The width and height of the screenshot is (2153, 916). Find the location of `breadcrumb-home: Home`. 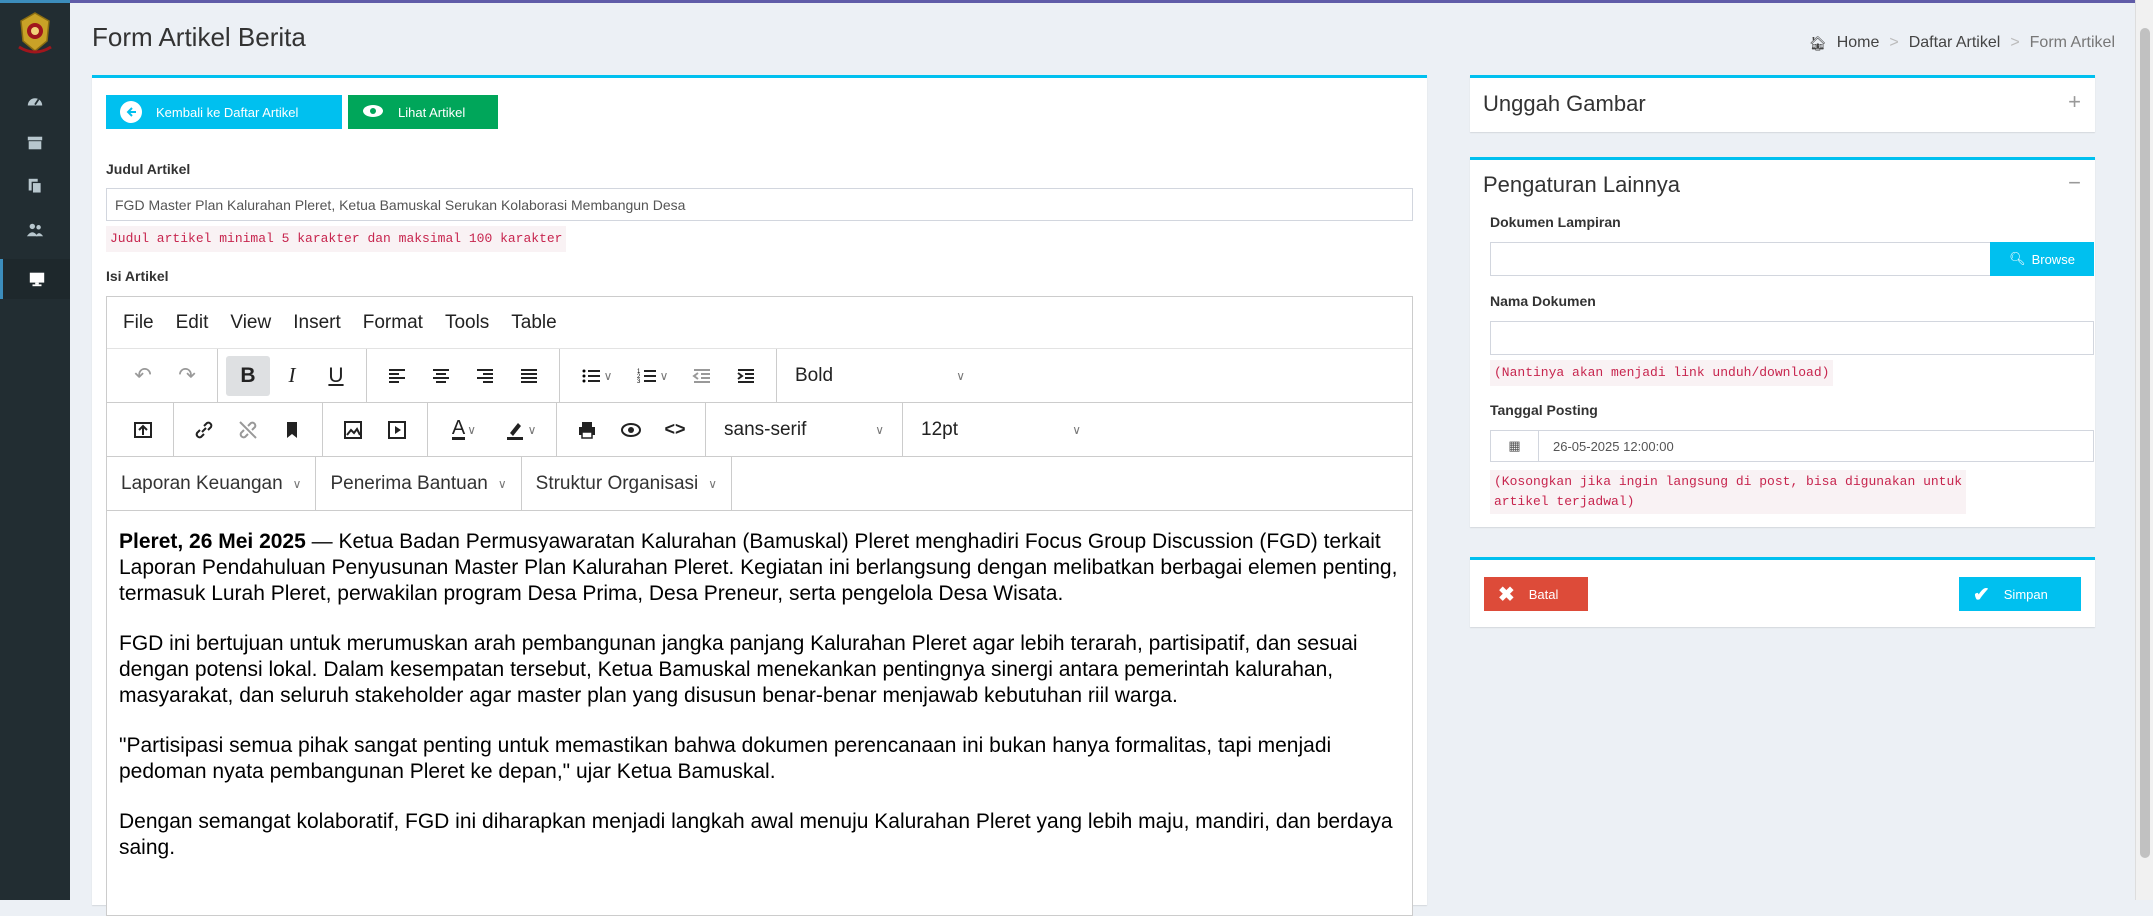

breadcrumb-home: Home is located at coordinates (1858, 43).